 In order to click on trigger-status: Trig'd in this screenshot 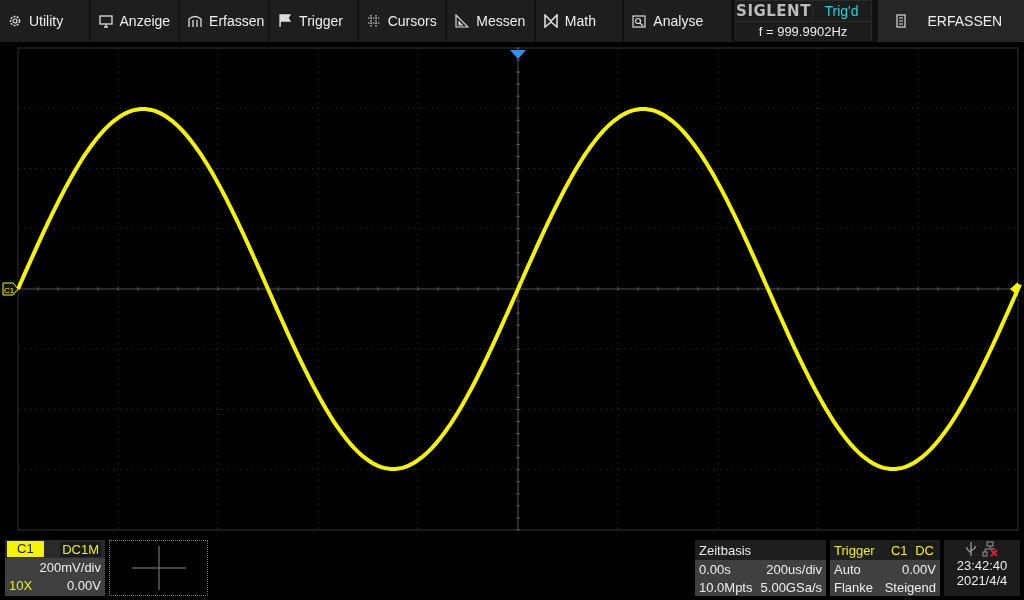, I will do `click(841, 11)`.